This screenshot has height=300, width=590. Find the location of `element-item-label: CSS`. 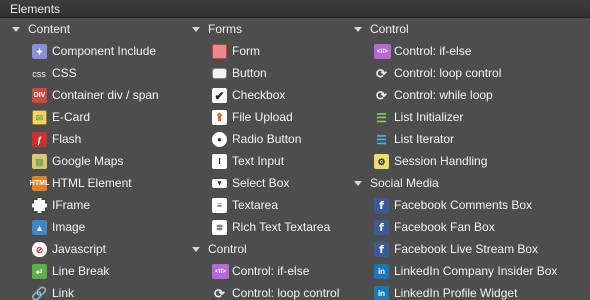

element-item-label: CSS is located at coordinates (64, 73).